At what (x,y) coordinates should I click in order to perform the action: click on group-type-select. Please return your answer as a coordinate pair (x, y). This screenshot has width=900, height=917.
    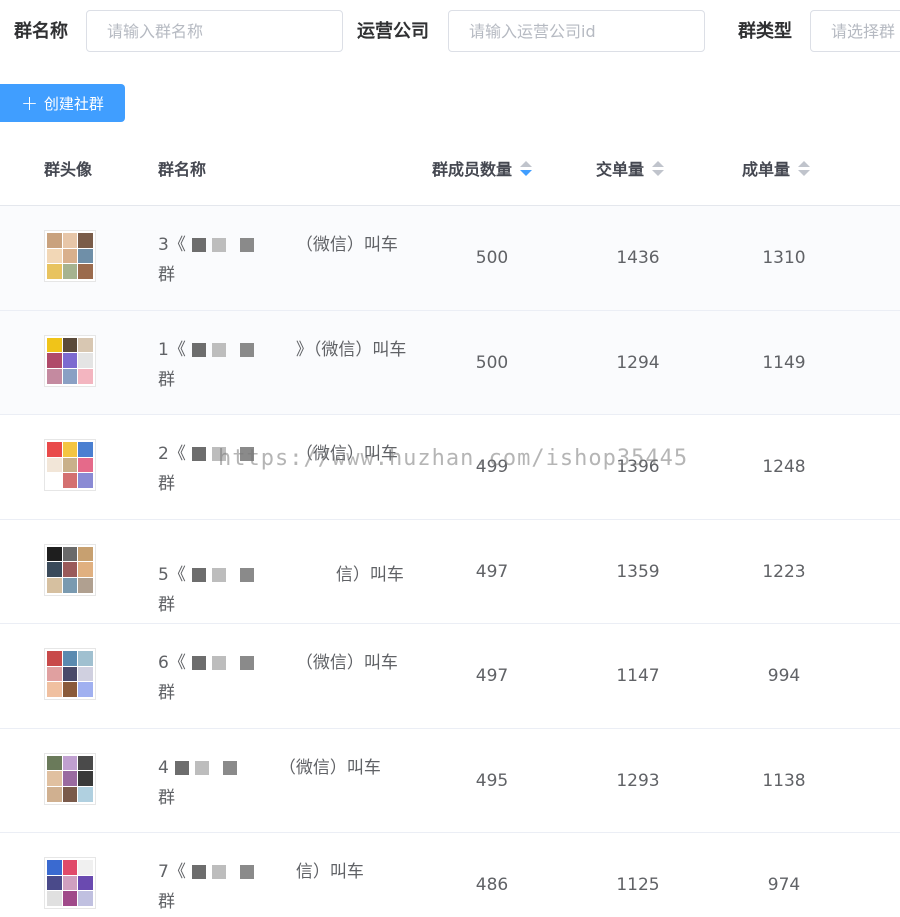
    Looking at the image, I should click on (855, 31).